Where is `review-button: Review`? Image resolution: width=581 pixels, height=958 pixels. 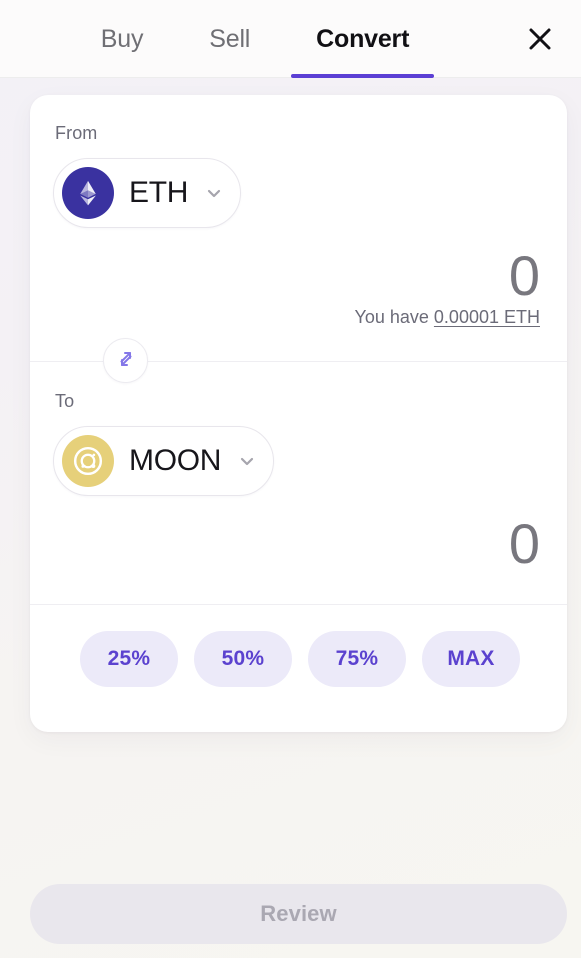 review-button: Review is located at coordinates (298, 914).